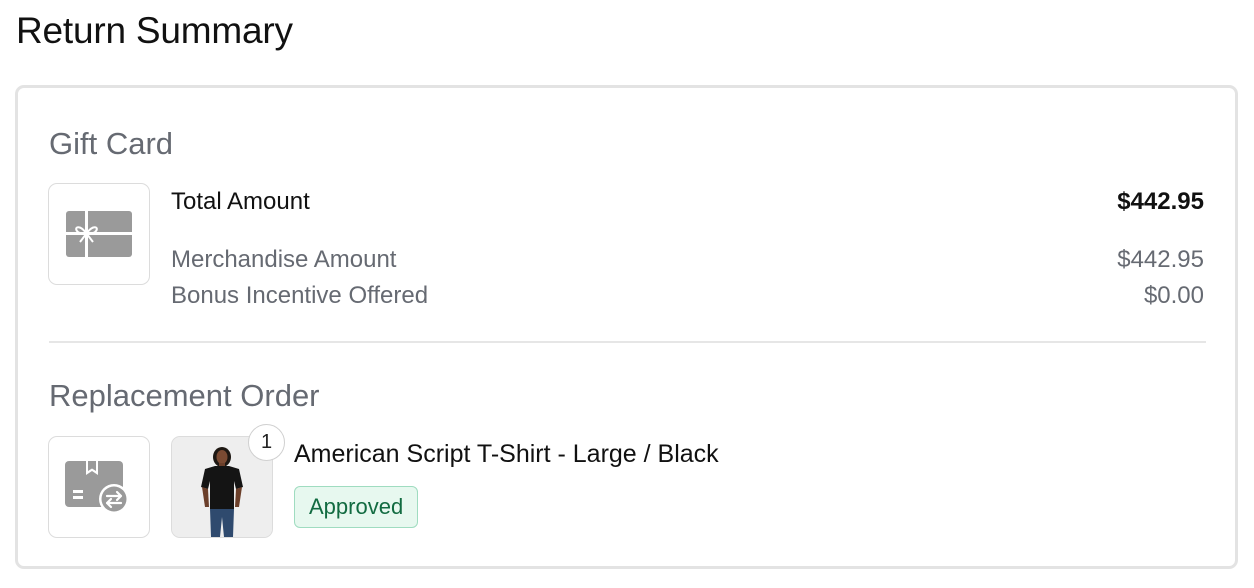  I want to click on quantity-badge: 1, so click(266, 442).